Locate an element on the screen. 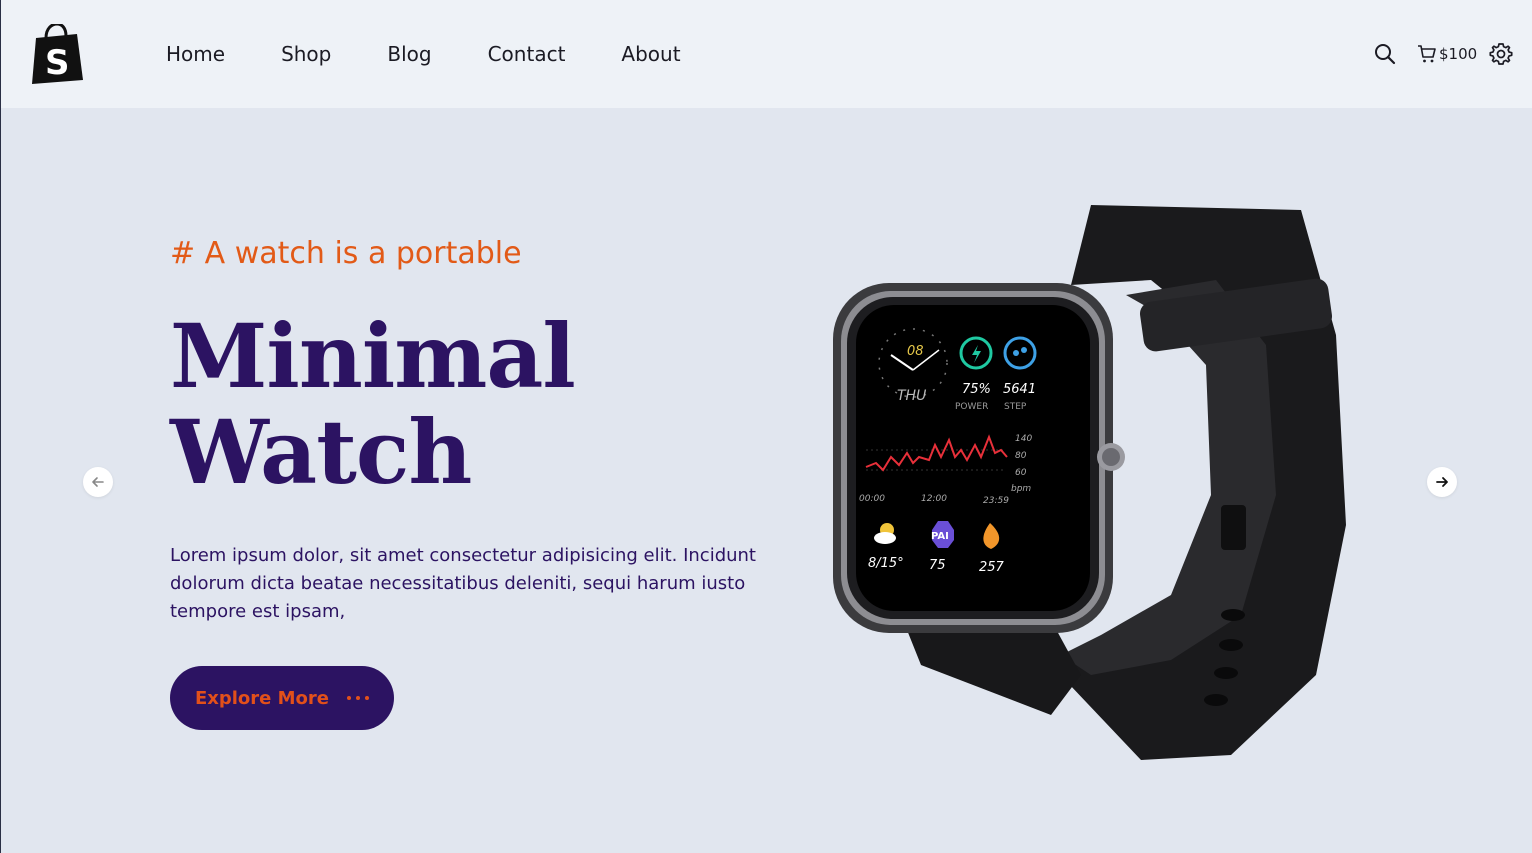 The image size is (1532, 853). hero-tagline: # A watch is a portable is located at coordinates (346, 253).